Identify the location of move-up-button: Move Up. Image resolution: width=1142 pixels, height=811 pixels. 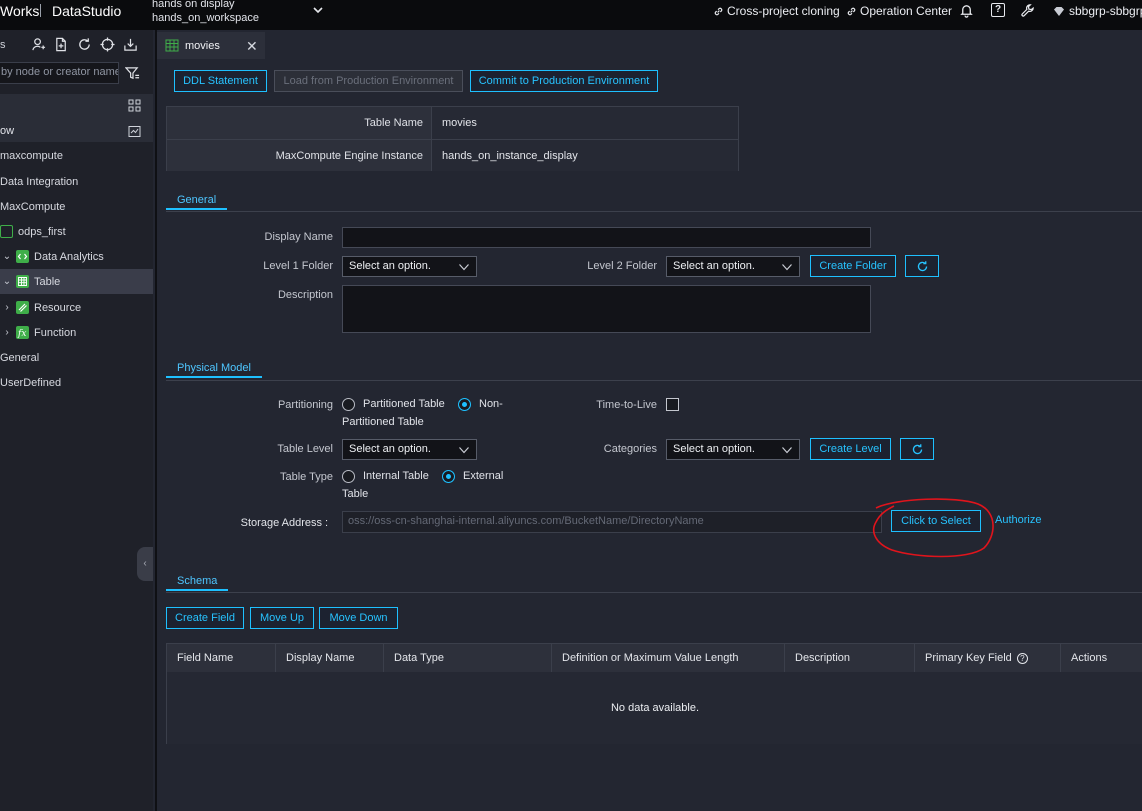
(282, 618).